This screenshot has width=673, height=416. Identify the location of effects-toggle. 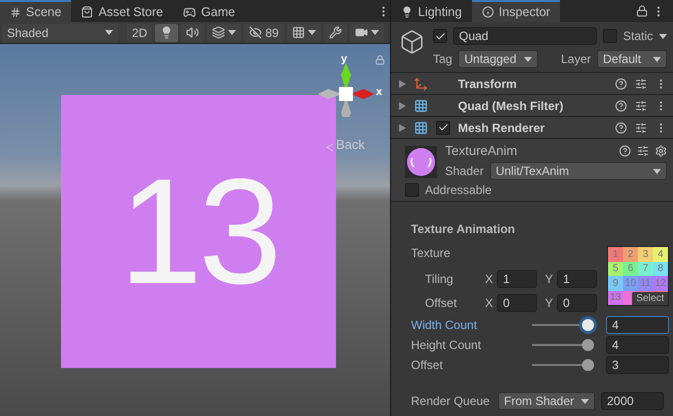
(224, 33).